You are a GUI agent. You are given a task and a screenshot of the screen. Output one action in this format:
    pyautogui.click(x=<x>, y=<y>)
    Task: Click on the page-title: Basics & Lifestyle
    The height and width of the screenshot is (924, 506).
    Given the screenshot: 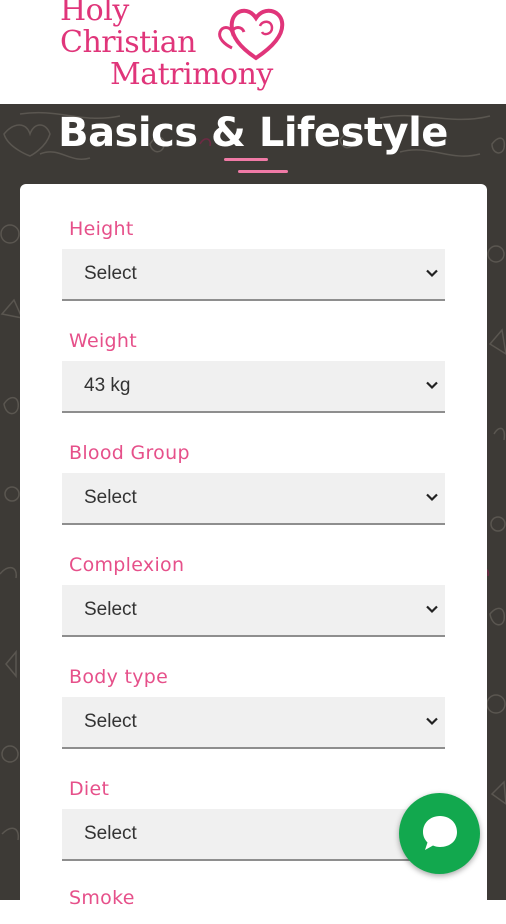 What is the action you would take?
    pyautogui.click(x=253, y=133)
    